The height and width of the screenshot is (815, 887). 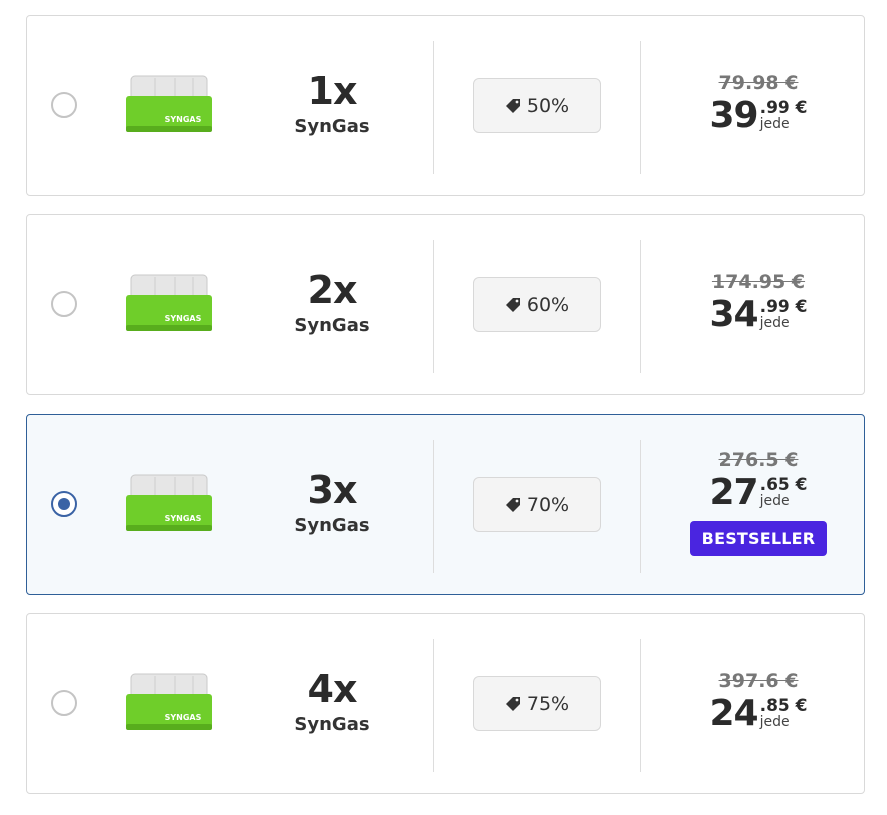 I want to click on price-block: 174.95 € 34 .99 € jede, so click(x=758, y=302).